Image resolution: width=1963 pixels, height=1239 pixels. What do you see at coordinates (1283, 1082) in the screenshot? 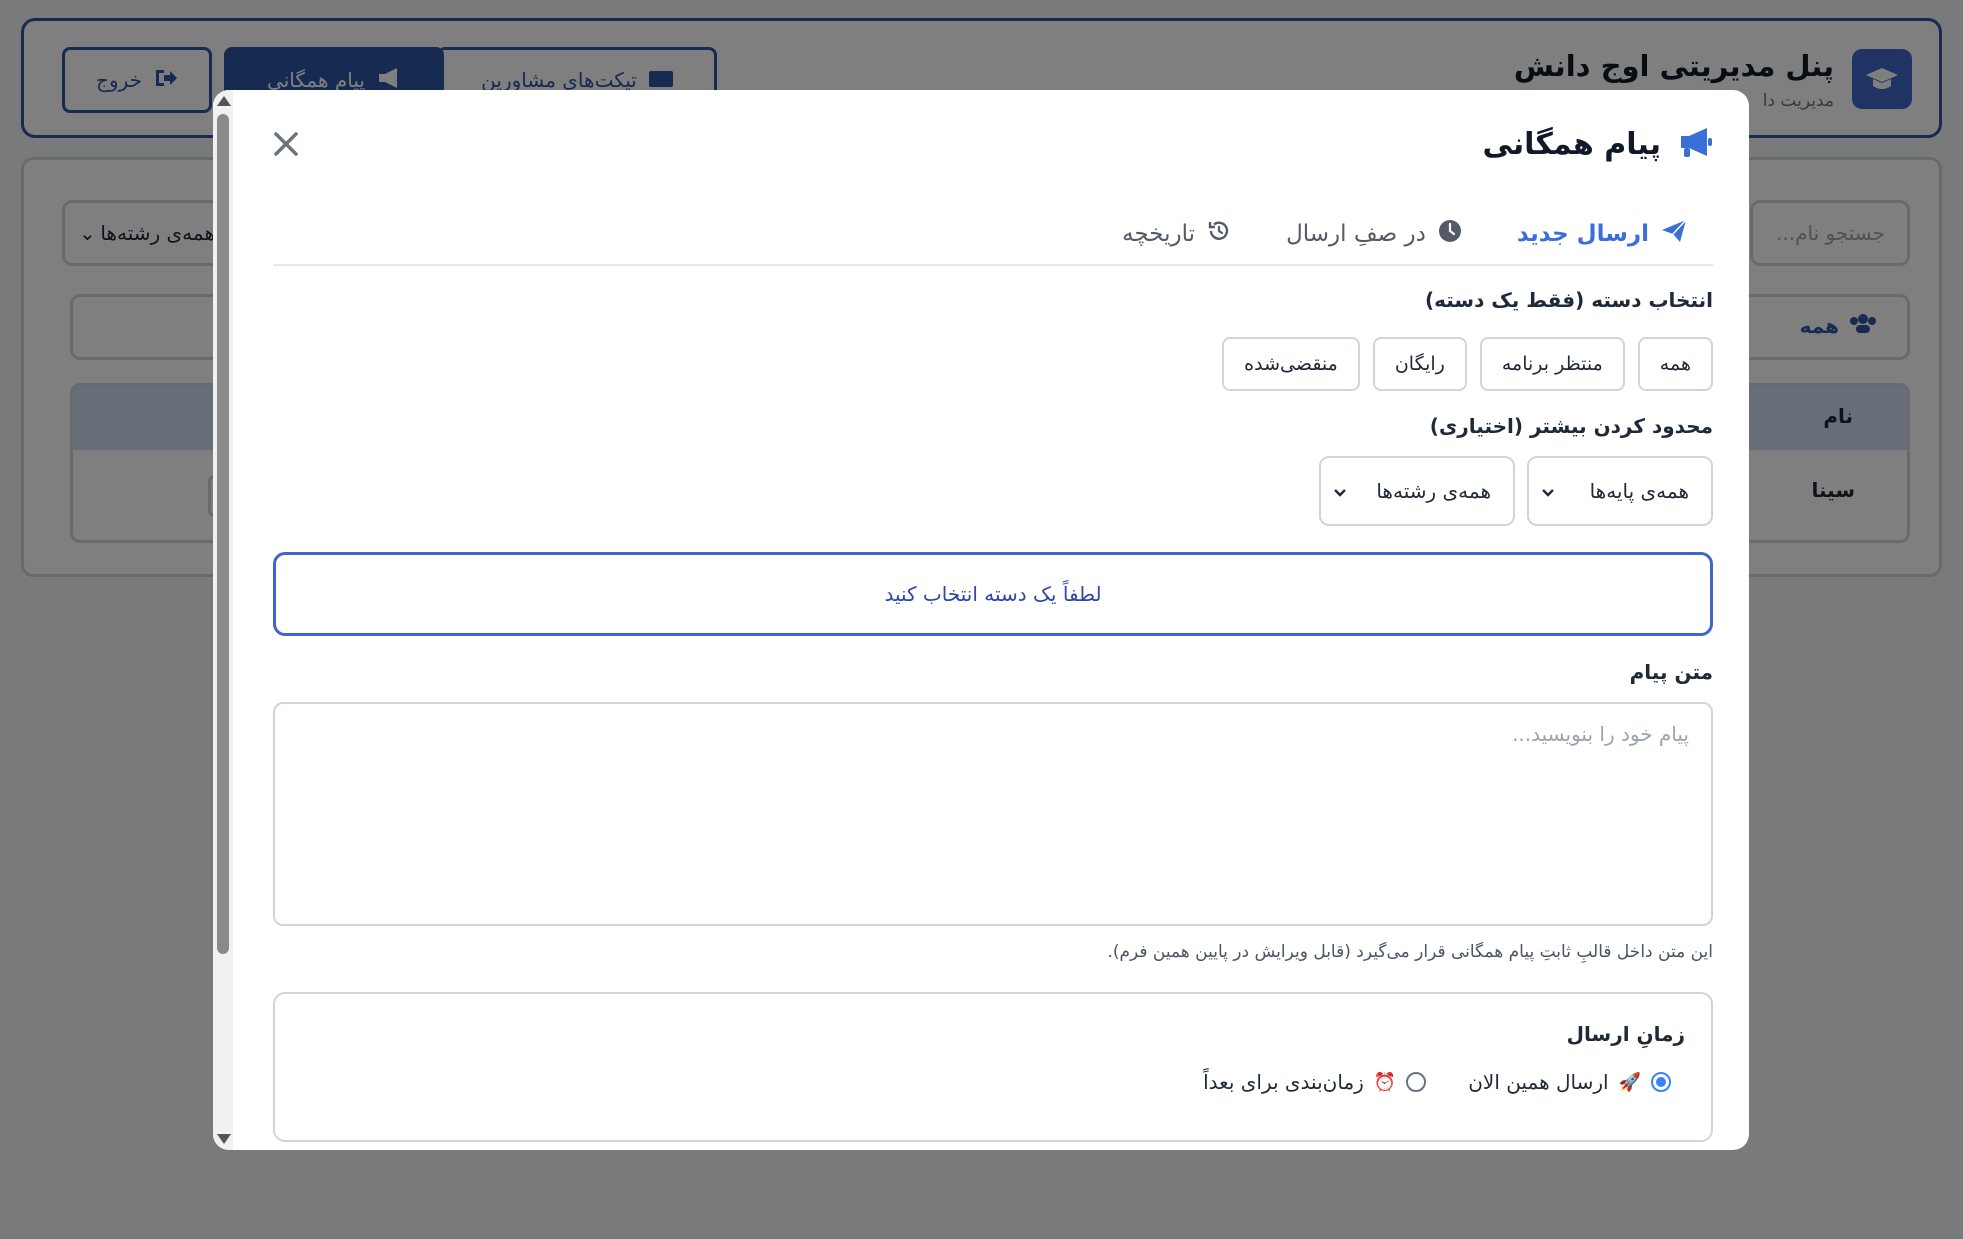
I see `radio-schedule-later-label: زمان‌بندی برای بعداً` at bounding box center [1283, 1082].